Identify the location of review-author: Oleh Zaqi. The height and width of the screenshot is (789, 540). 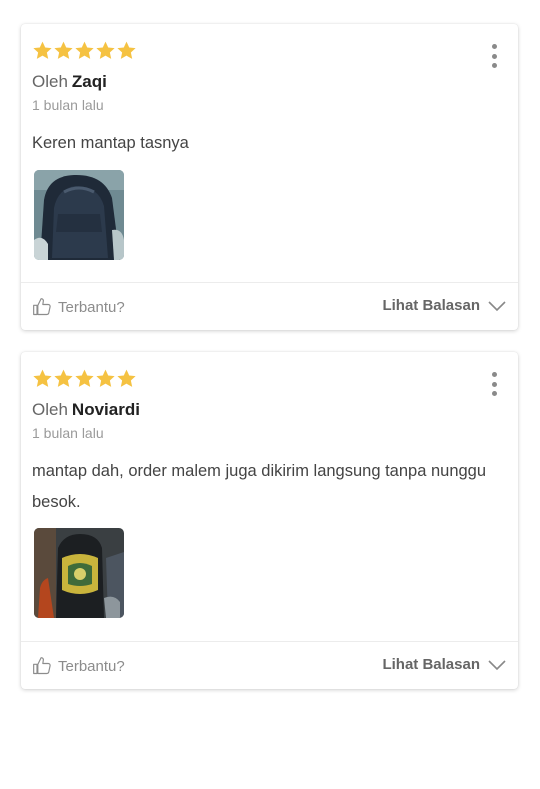
(69, 82).